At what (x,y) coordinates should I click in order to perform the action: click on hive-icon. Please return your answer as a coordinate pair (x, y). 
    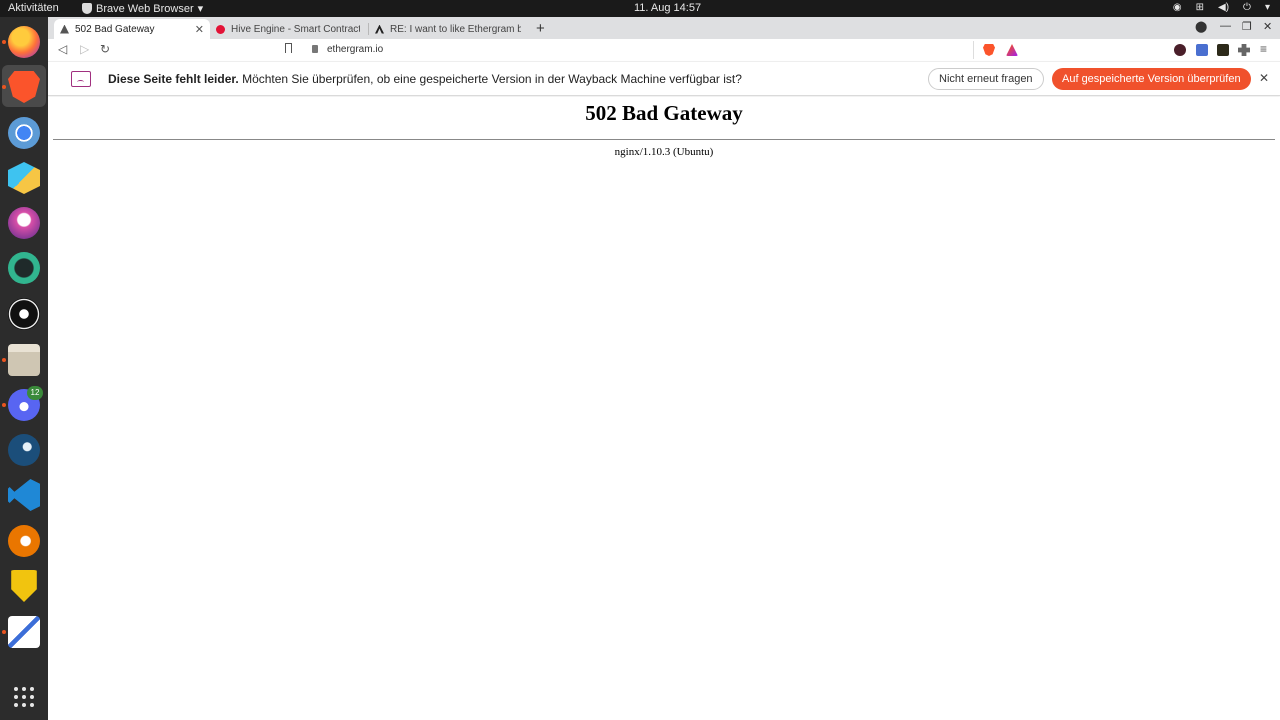
    Looking at the image, I should click on (220, 29).